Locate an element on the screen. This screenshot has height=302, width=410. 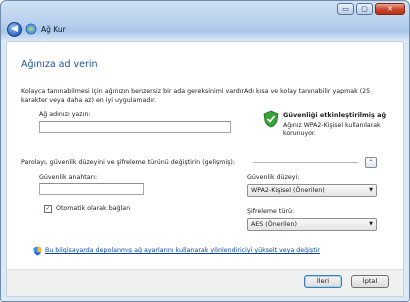
network-name-label: Ağ adınızı yazın: is located at coordinates (65, 114).